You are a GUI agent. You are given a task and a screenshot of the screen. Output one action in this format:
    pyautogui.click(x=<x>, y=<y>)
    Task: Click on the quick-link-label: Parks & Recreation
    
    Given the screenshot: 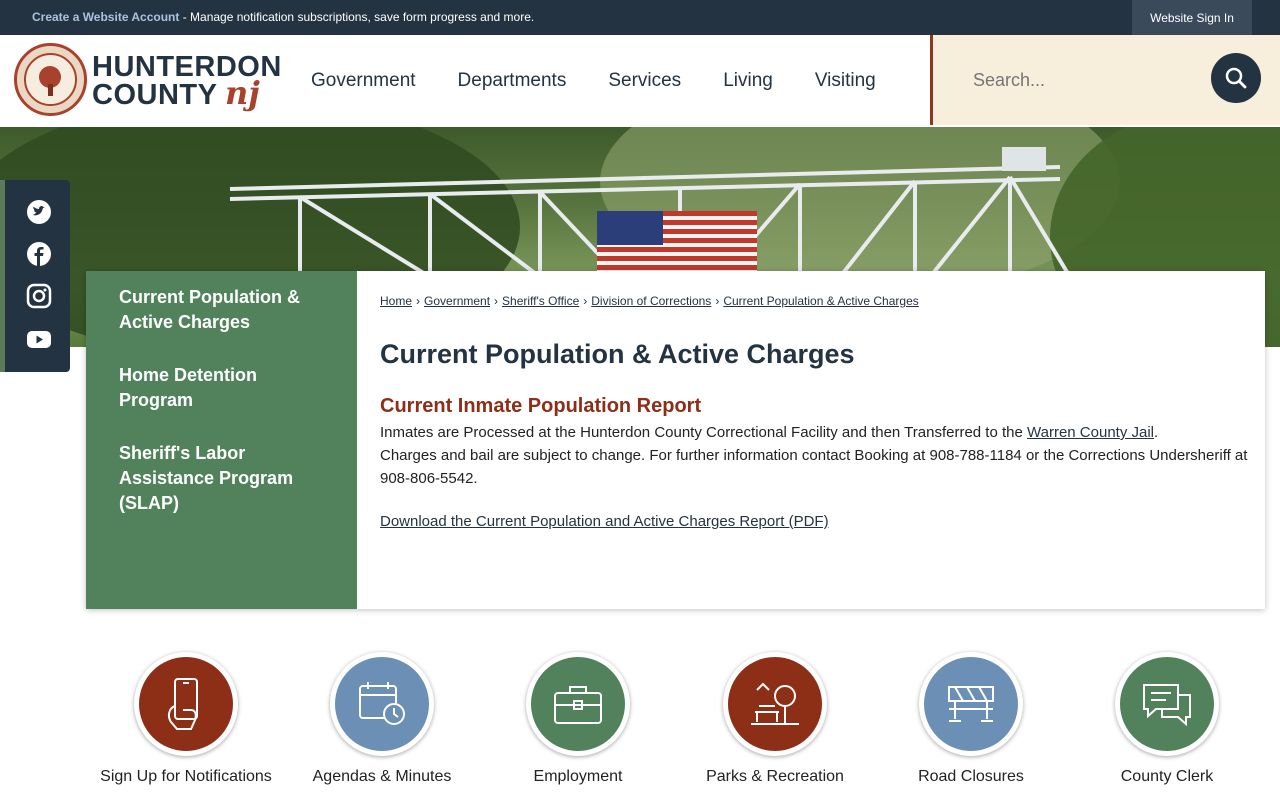 What is the action you would take?
    pyautogui.click(x=775, y=776)
    